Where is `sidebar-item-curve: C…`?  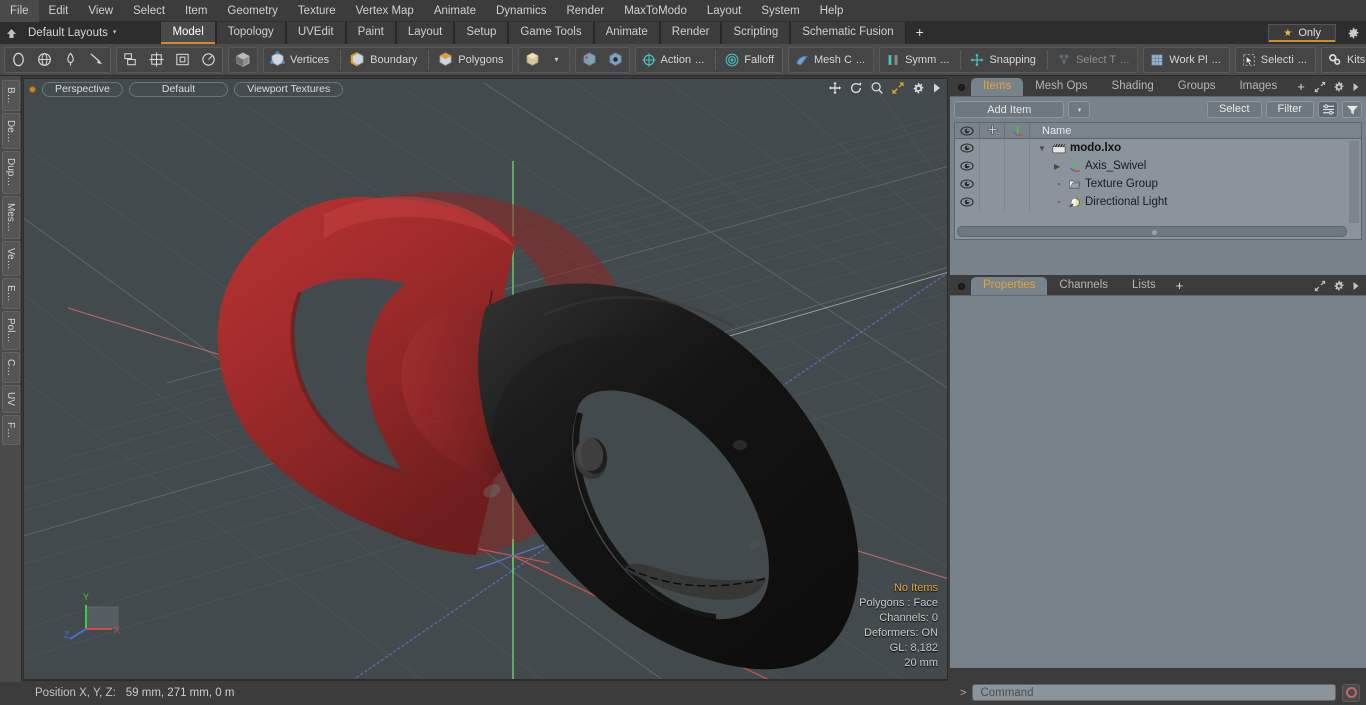
sidebar-item-curve: C… is located at coordinates (10, 367).